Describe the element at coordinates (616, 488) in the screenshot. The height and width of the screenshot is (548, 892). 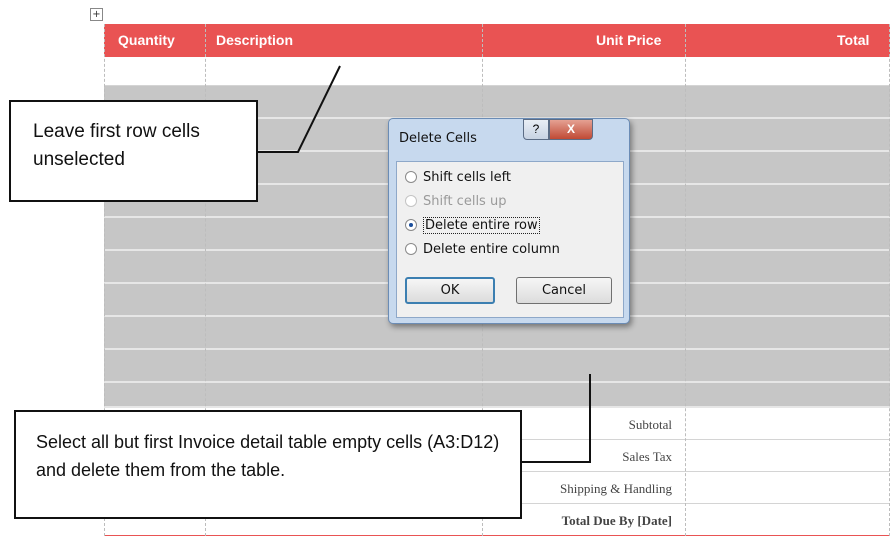
I see `shipping-label: Shipping & Handling` at that location.